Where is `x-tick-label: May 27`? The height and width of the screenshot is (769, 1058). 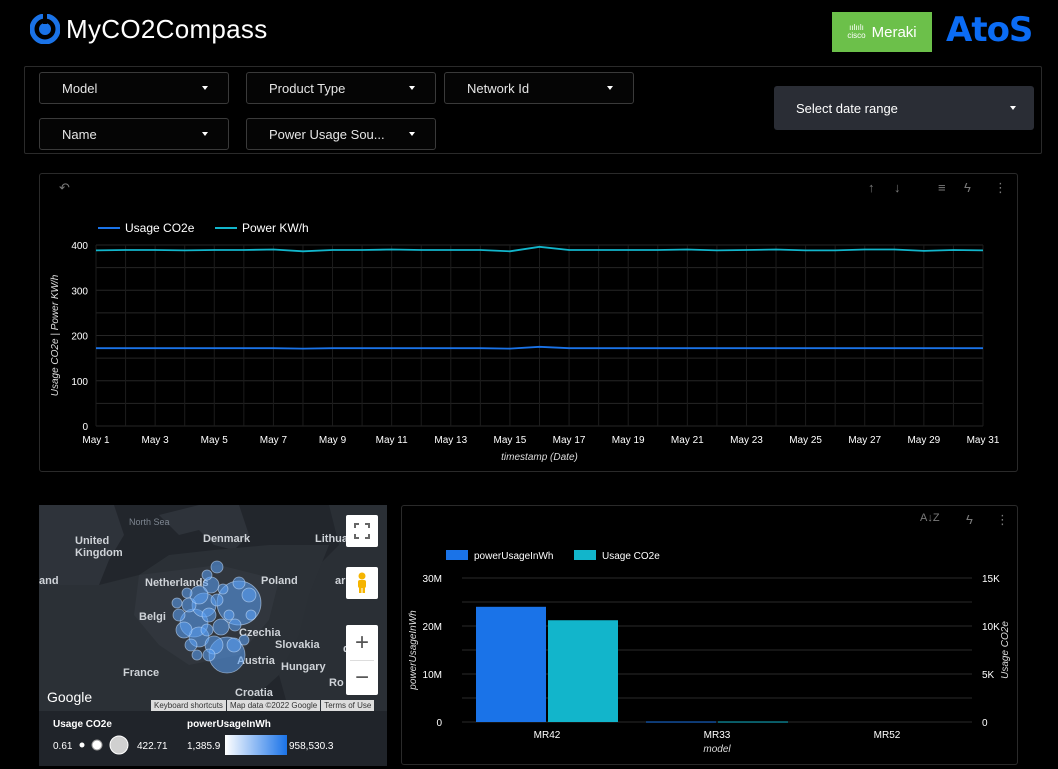
x-tick-label: May 27 is located at coordinates (864, 440).